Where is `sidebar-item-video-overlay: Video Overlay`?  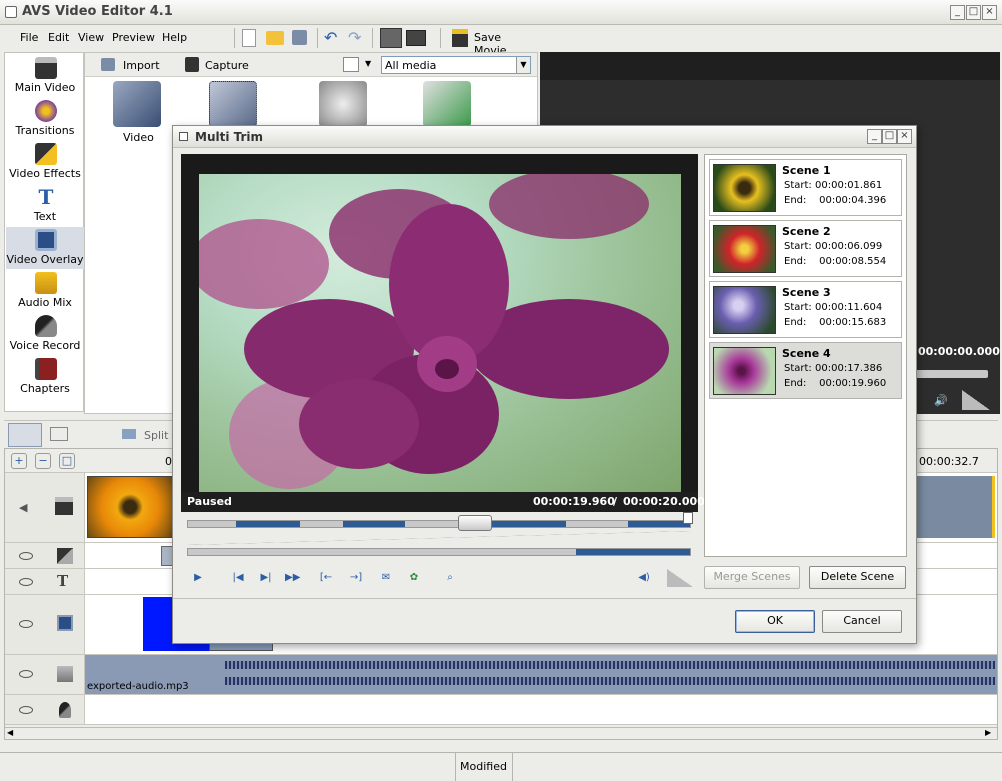
sidebar-item-video-overlay: Video Overlay is located at coordinates (45, 248).